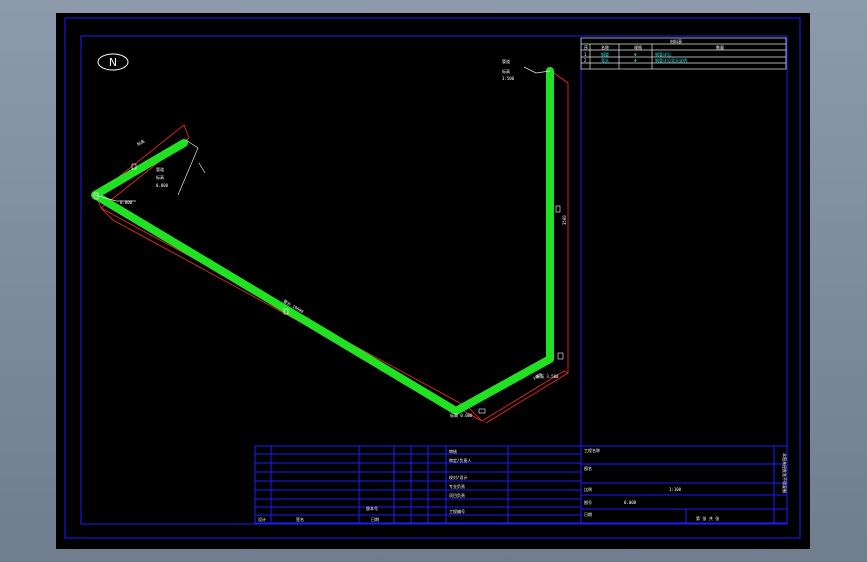  Describe the element at coordinates (605, 54) in the screenshot. I see `material-row-1-name: 钢管` at that location.